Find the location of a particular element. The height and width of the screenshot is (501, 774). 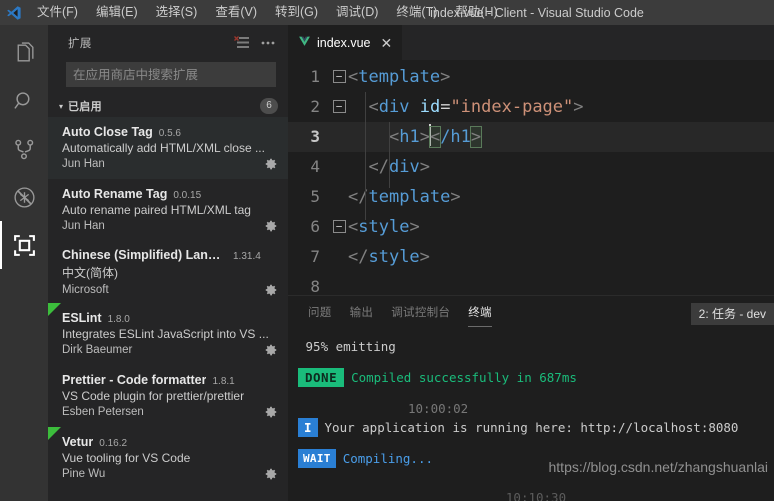

activity-bar is located at coordinates (24, 263).